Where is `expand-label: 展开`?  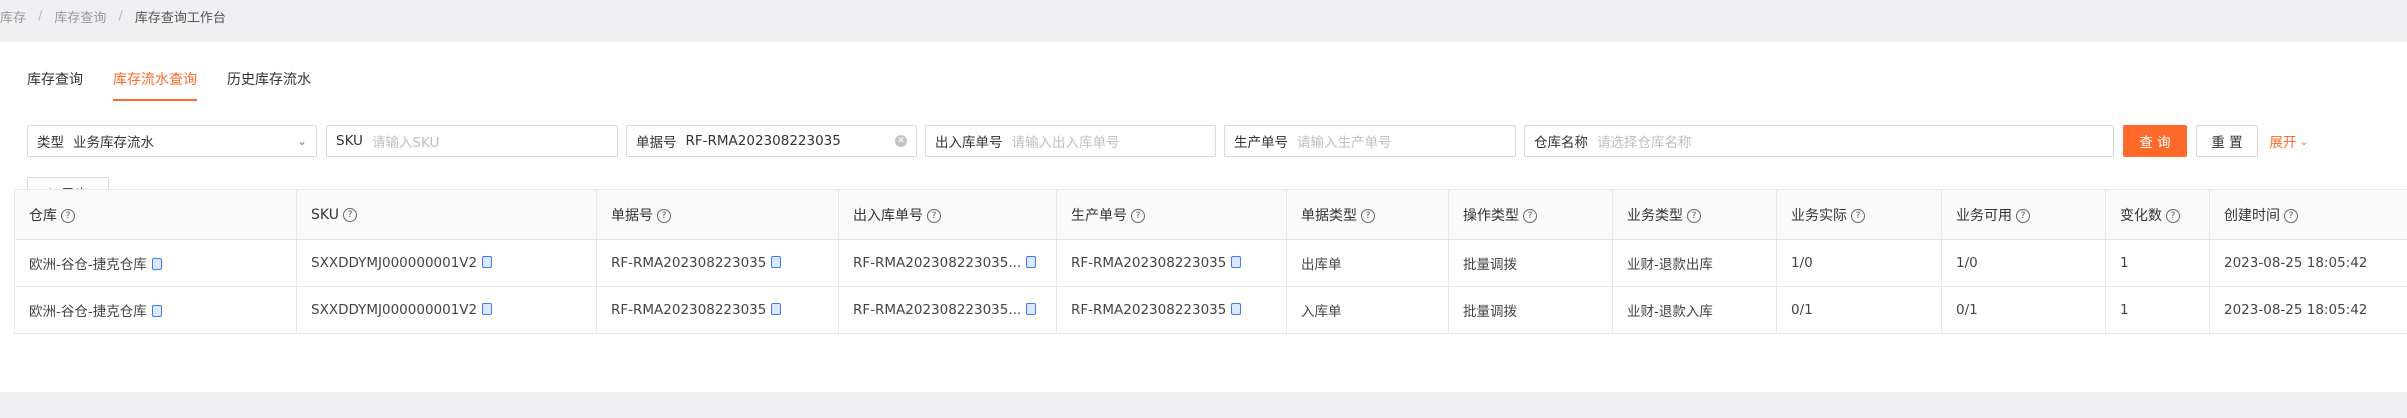 expand-label: 展开 is located at coordinates (2283, 143).